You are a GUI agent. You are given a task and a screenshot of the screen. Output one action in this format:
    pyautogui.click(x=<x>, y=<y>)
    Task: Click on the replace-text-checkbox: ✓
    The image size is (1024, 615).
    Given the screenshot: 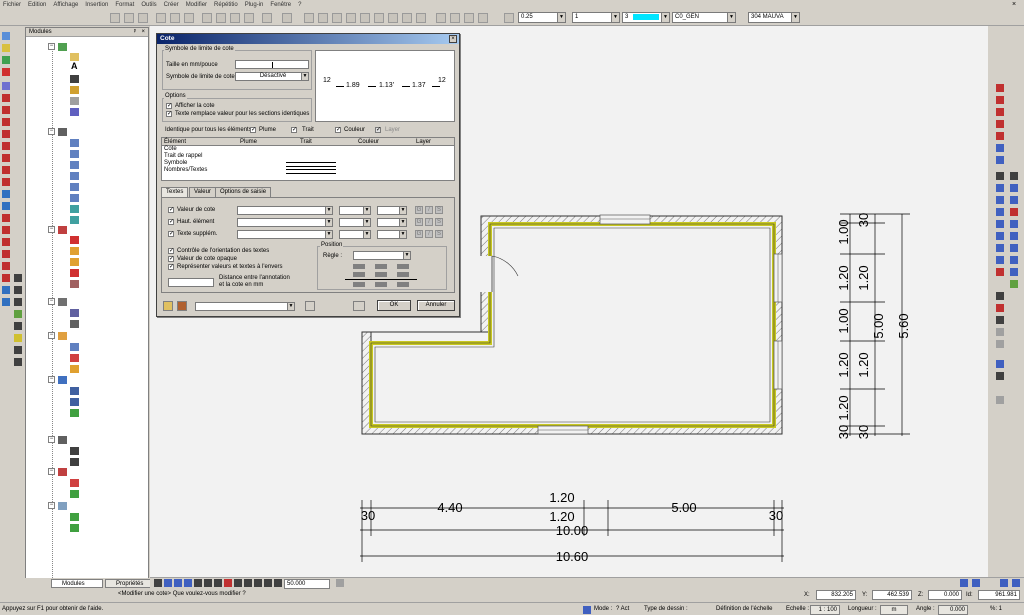 What is the action you would take?
    pyautogui.click(x=169, y=114)
    